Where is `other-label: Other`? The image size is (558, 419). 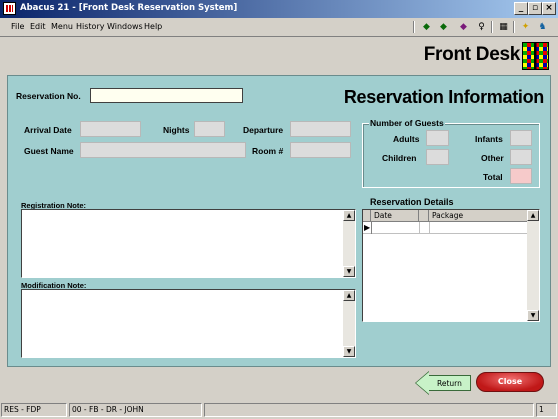 other-label: Other is located at coordinates (492, 158).